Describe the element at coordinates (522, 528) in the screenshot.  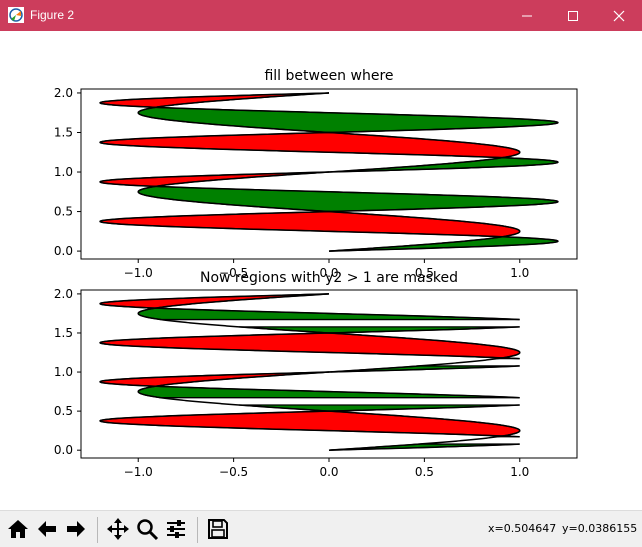
I see `cursor-x-readout: x=0.504647` at that location.